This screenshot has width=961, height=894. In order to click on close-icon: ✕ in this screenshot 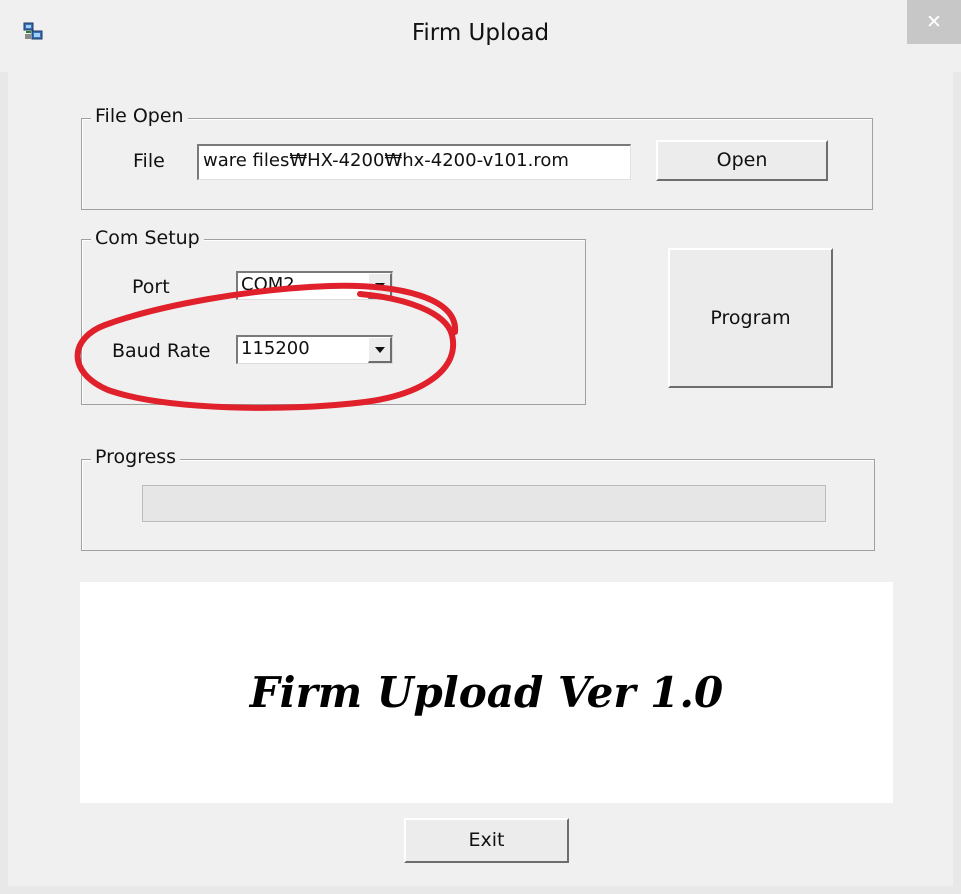, I will do `click(934, 22)`.